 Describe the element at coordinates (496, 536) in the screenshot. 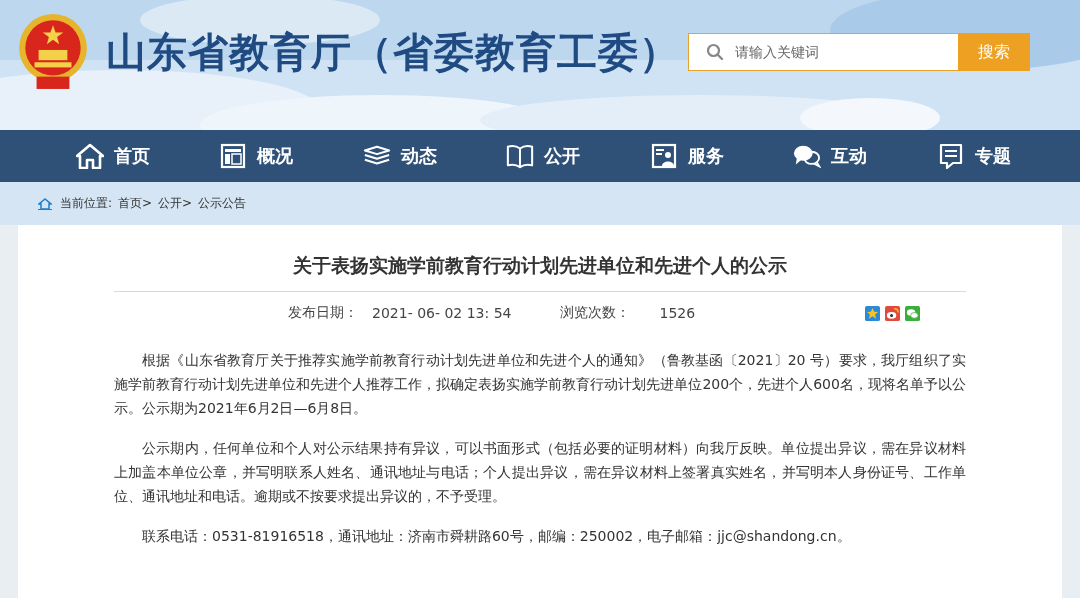

I see `article-paragraph: 联系电话：0531-81916518，通讯地址：济南市舜耕路60号，邮编：250002，电子邮箱：jjc@shandong.cn。` at that location.